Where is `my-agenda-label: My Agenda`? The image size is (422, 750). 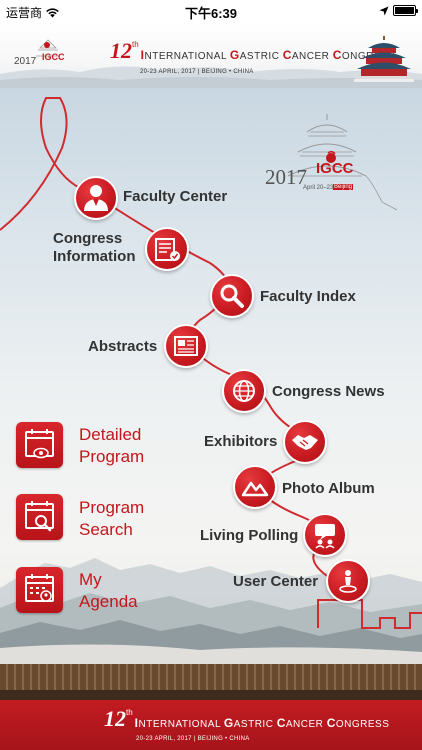
my-agenda-label: My Agenda is located at coordinates (108, 591).